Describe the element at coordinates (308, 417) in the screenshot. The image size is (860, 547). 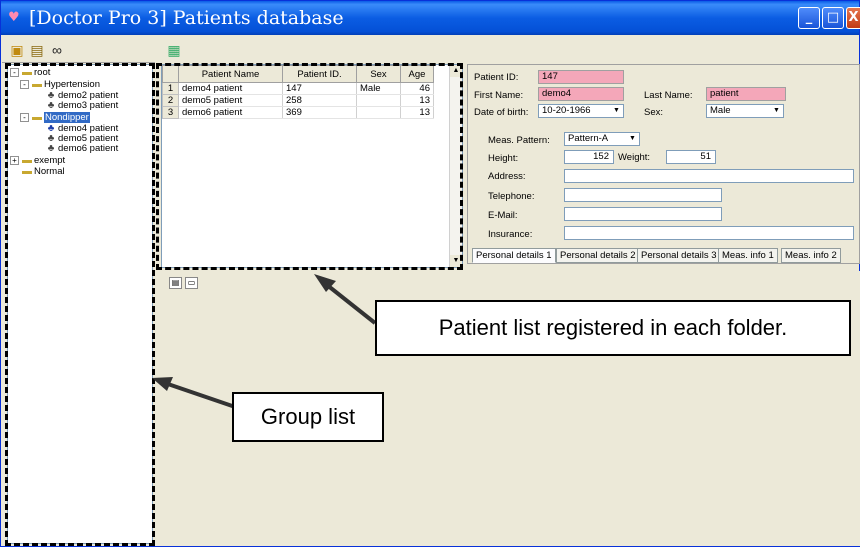
I see `group-list-caption: Group list` at that location.